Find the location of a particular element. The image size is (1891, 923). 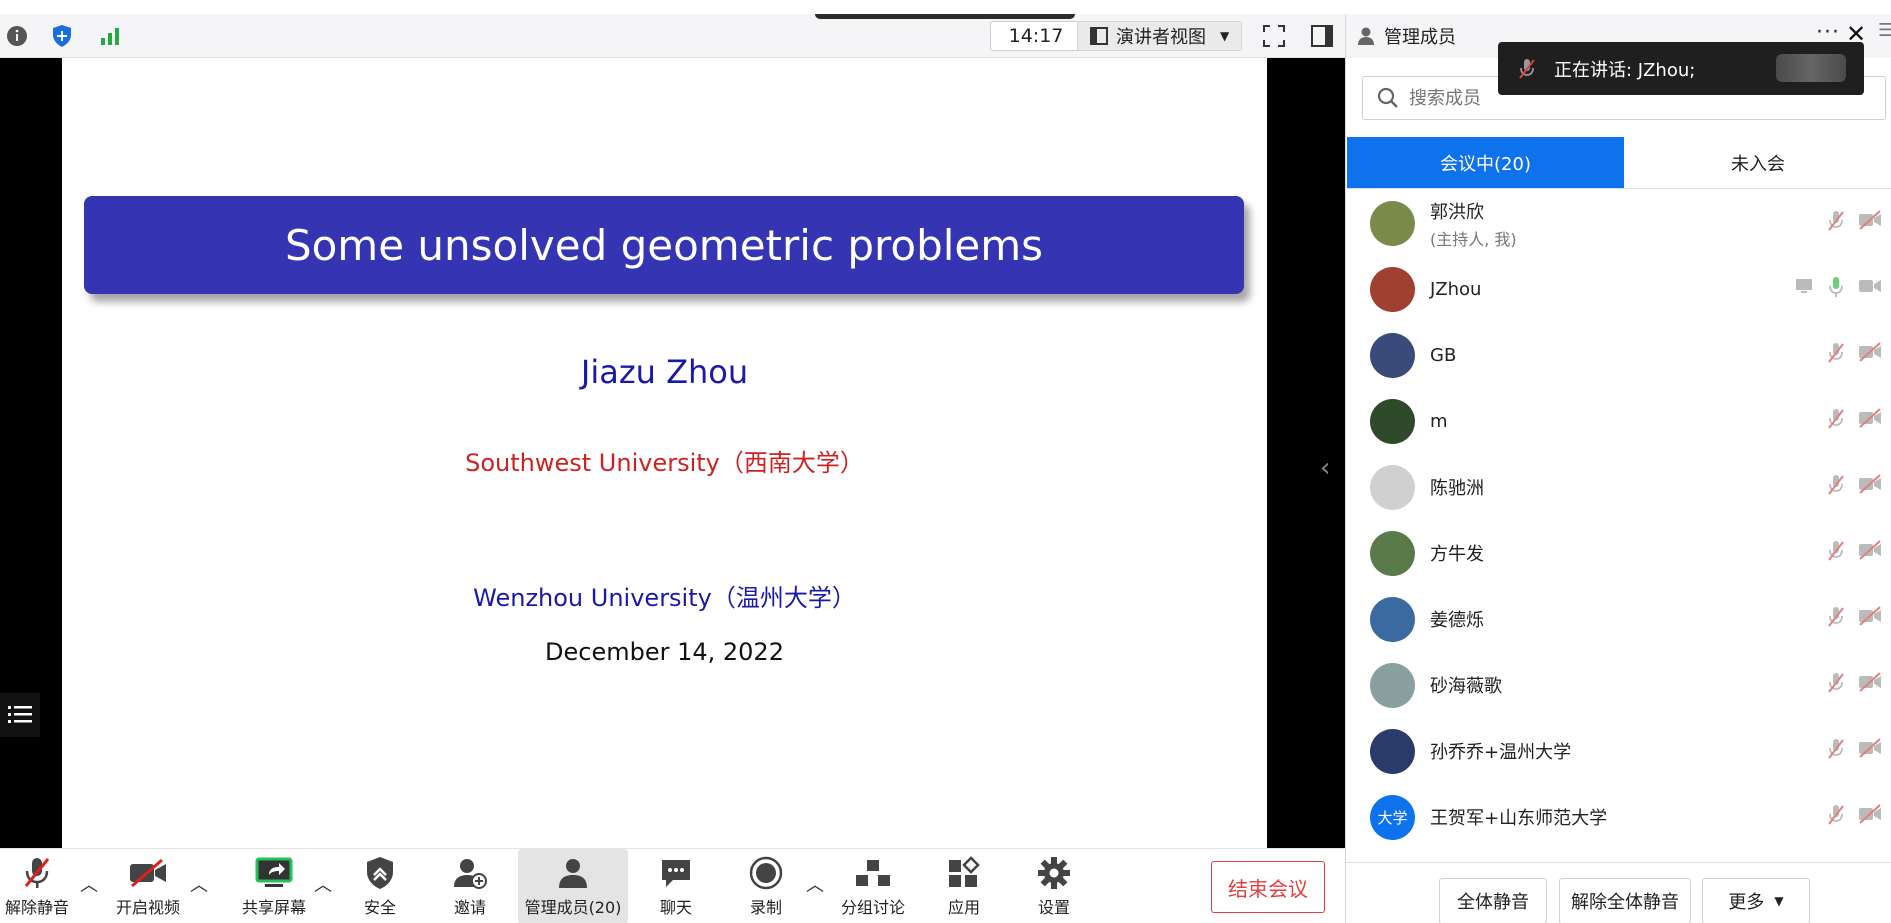

member-row: 陈驰洲 is located at coordinates (1618, 487).